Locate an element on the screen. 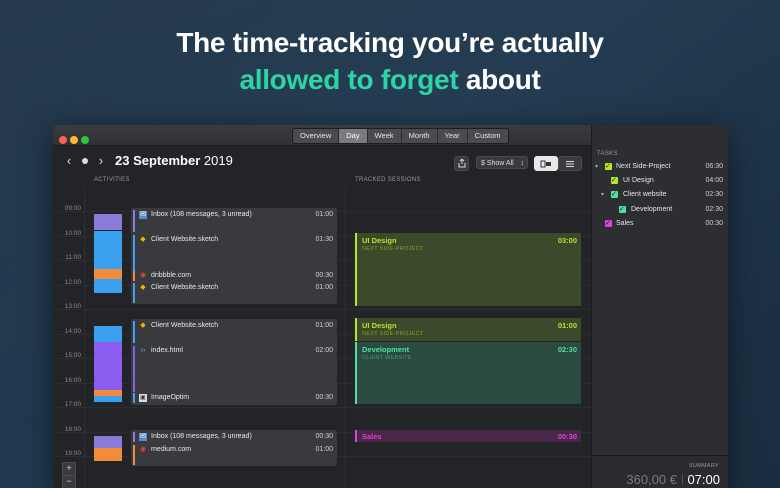 Image resolution: width=780 pixels, height=488 pixels. summary-earnings: 360,00 € is located at coordinates (651, 479).